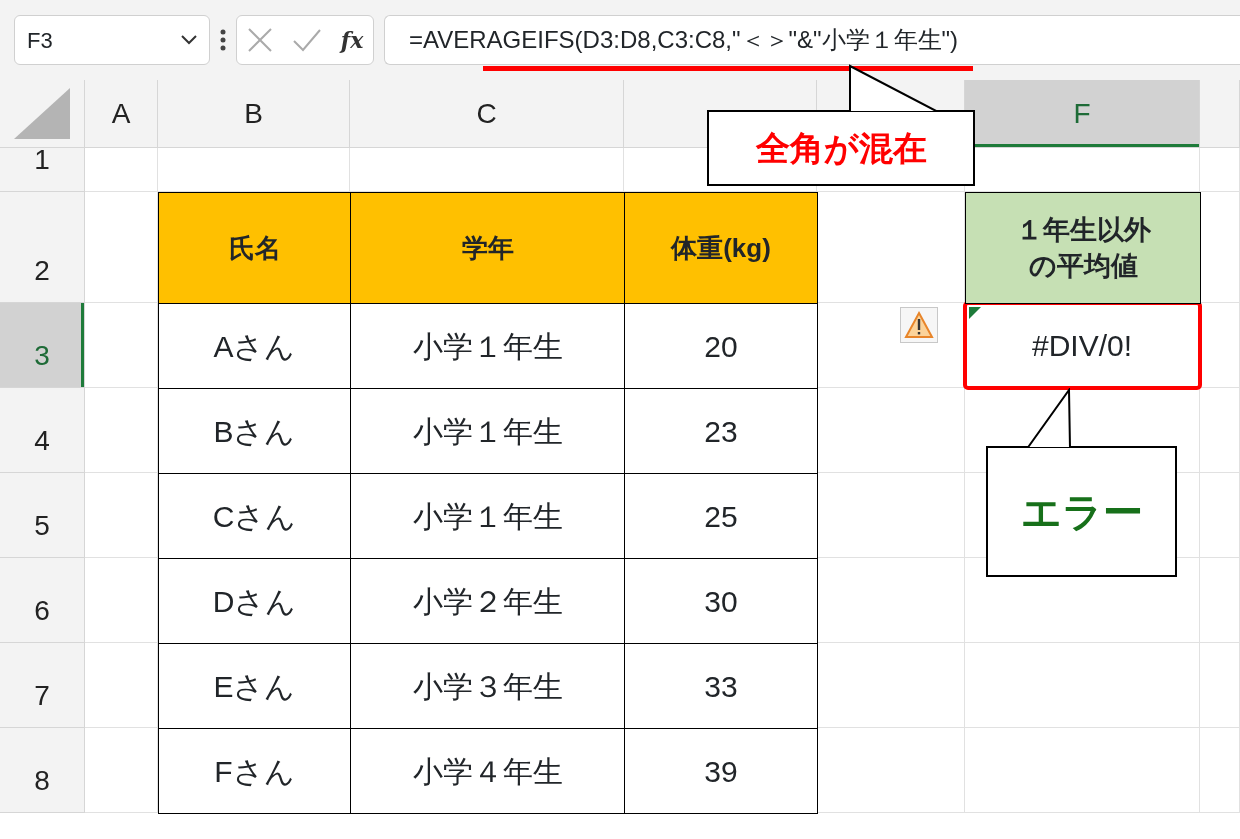  I want to click on column-heading: 体重(kg), so click(721, 248).